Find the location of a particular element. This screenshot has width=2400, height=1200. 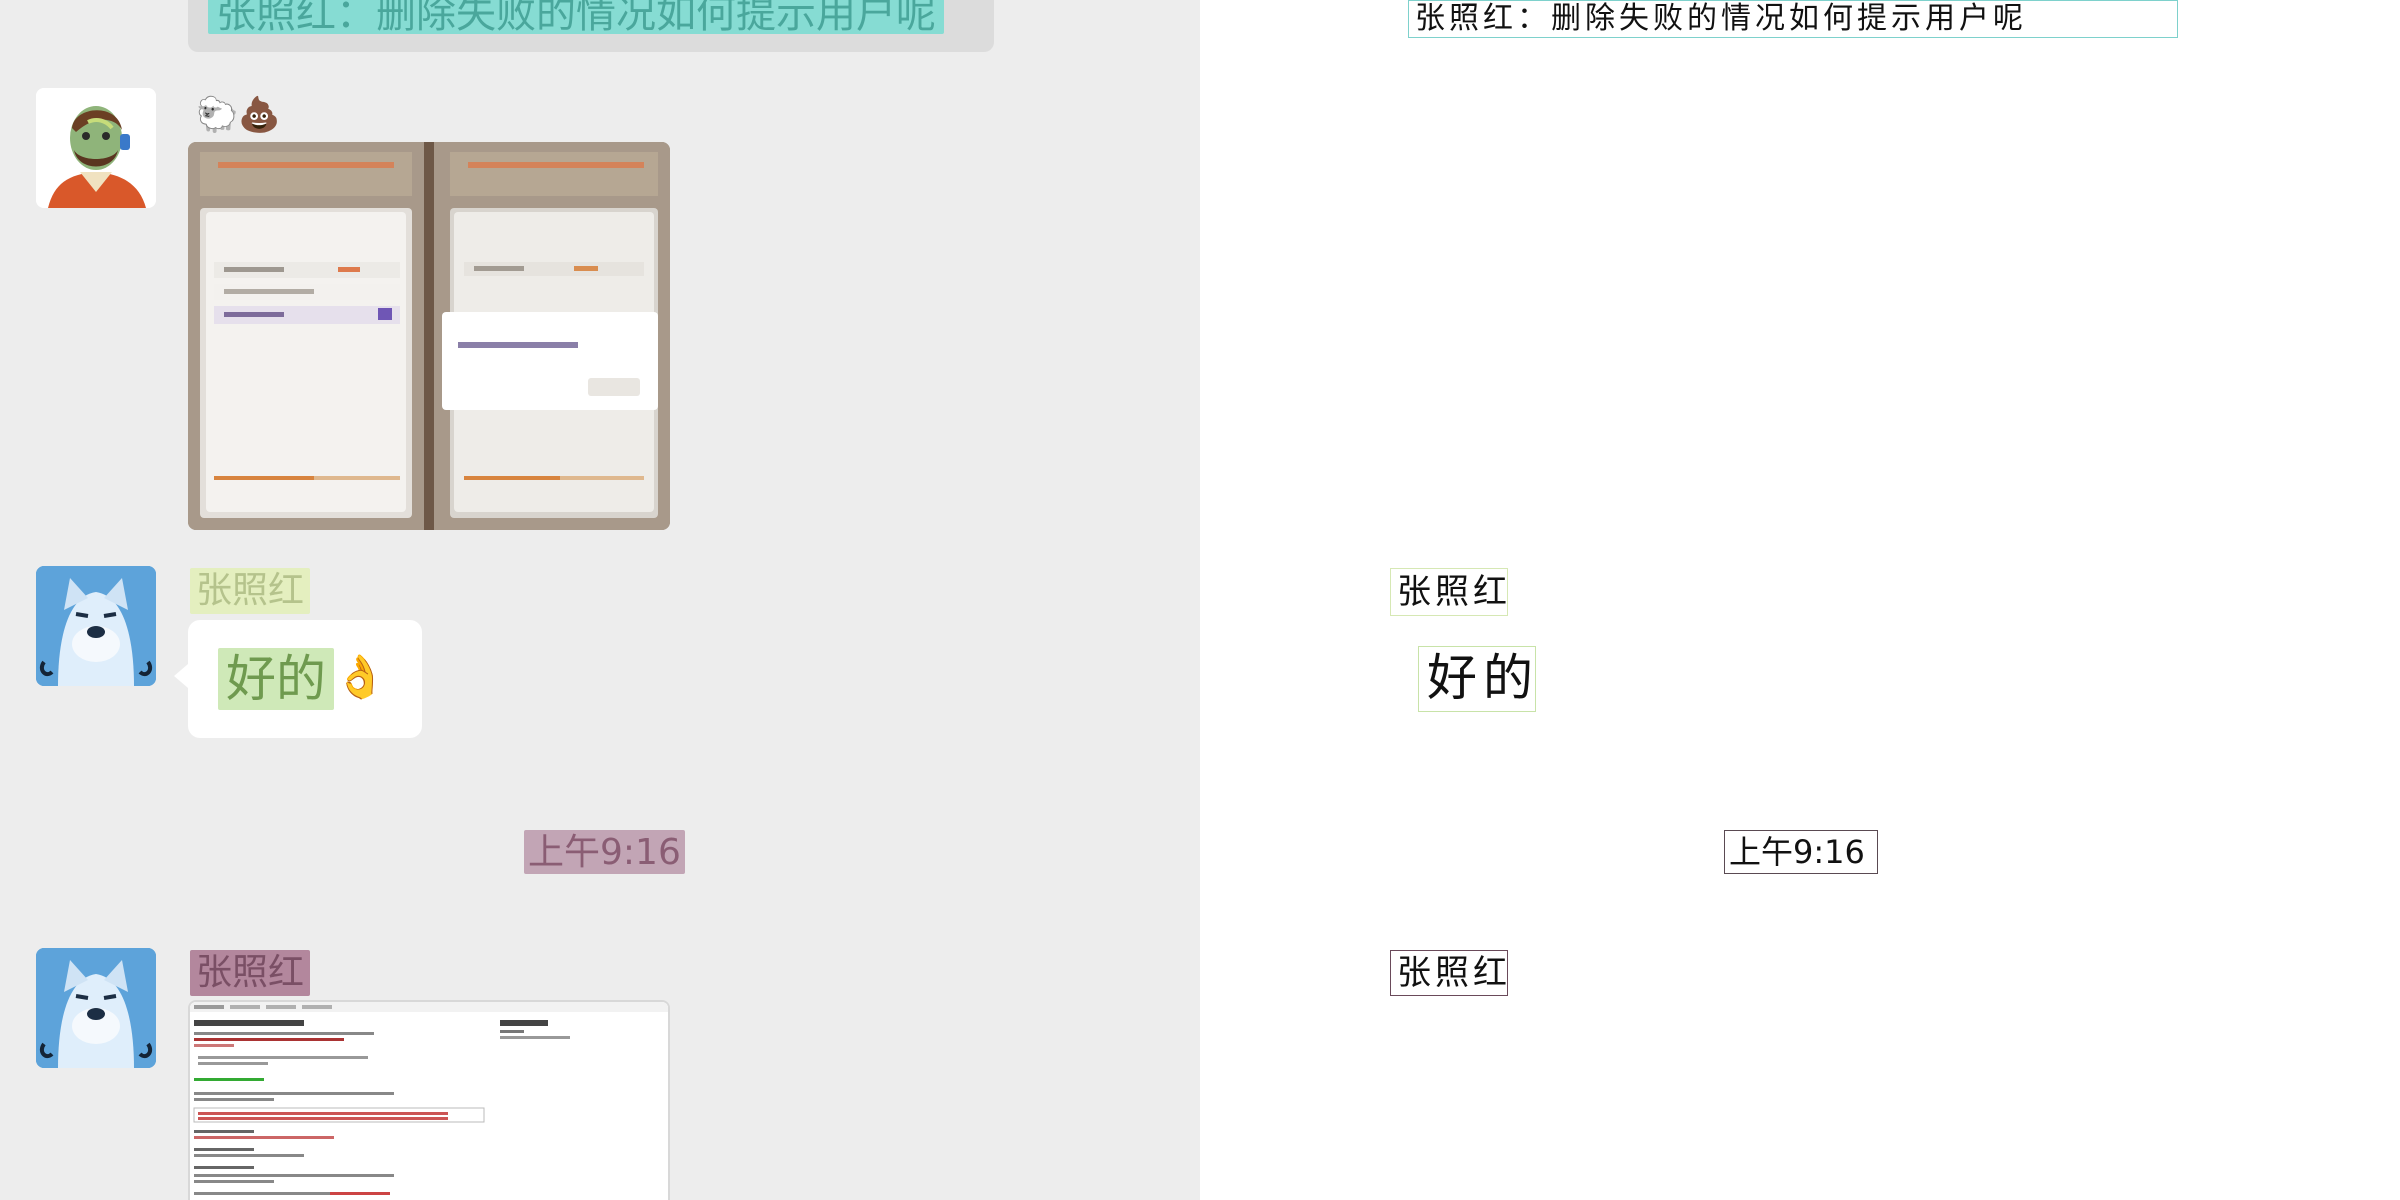

document-screenshot-thumbnail is located at coordinates (429, 1101).